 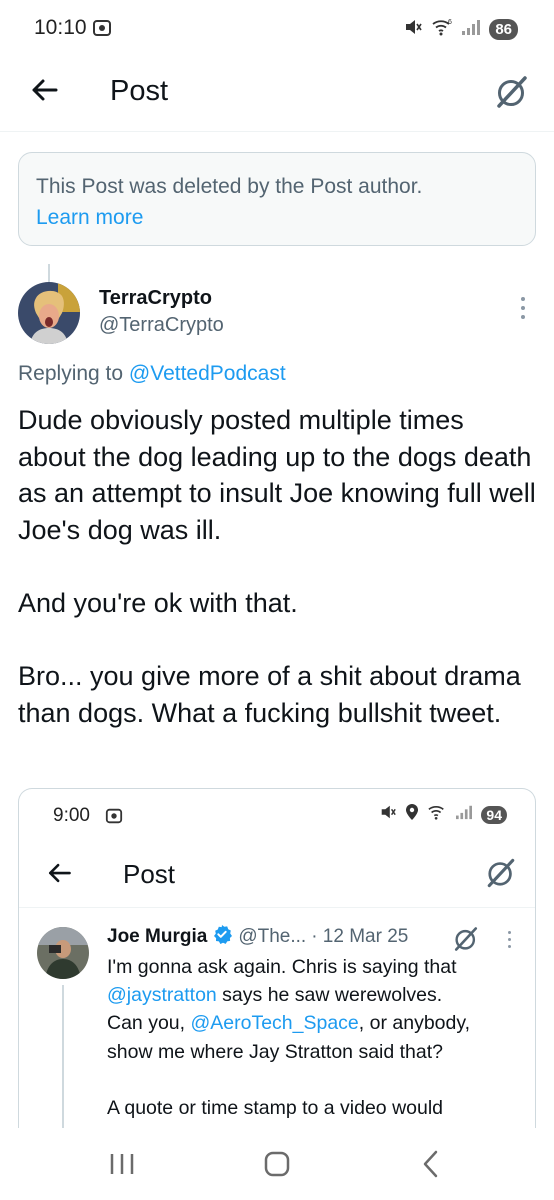 What do you see at coordinates (277, 96) in the screenshot?
I see `top-bar: Post` at bounding box center [277, 96].